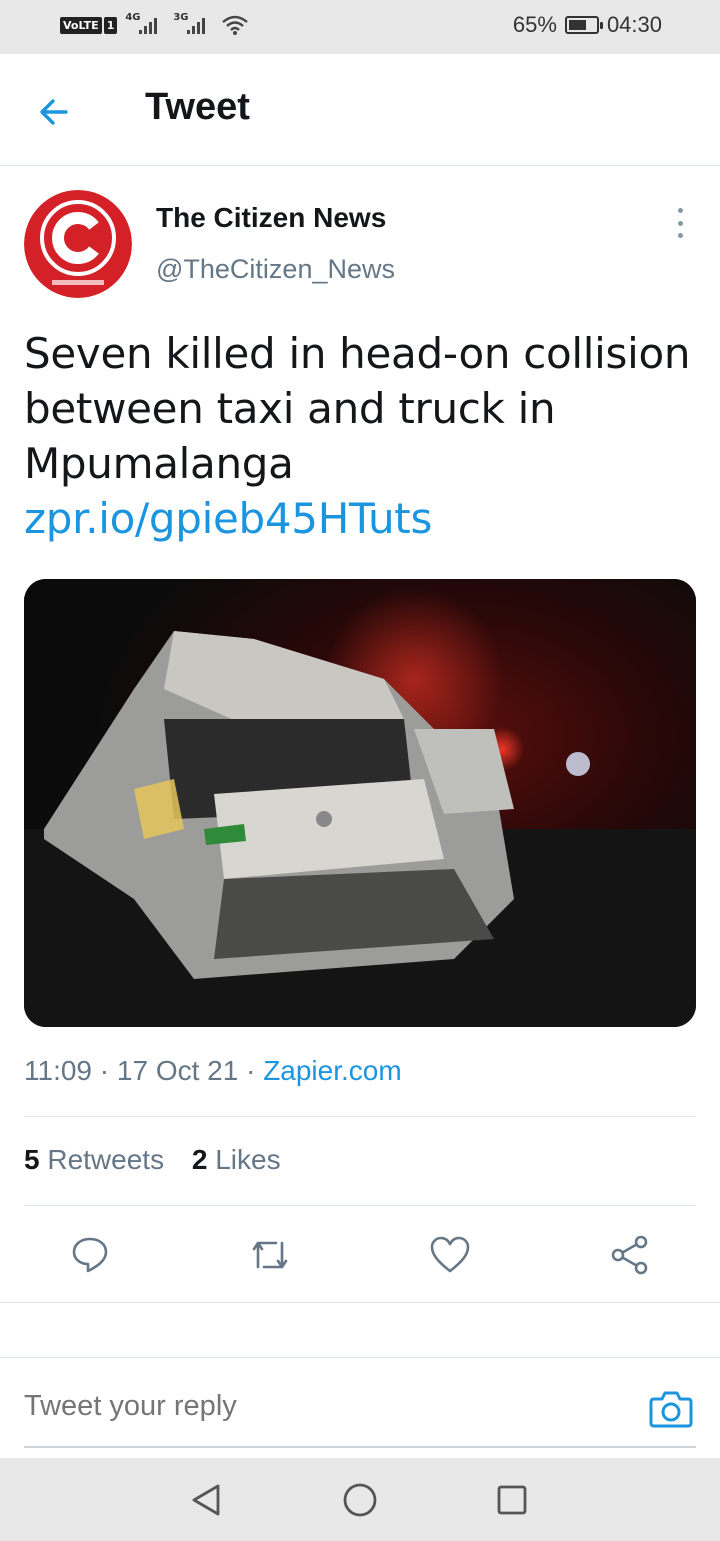  What do you see at coordinates (360, 1330) in the screenshot?
I see `section-separator` at bounding box center [360, 1330].